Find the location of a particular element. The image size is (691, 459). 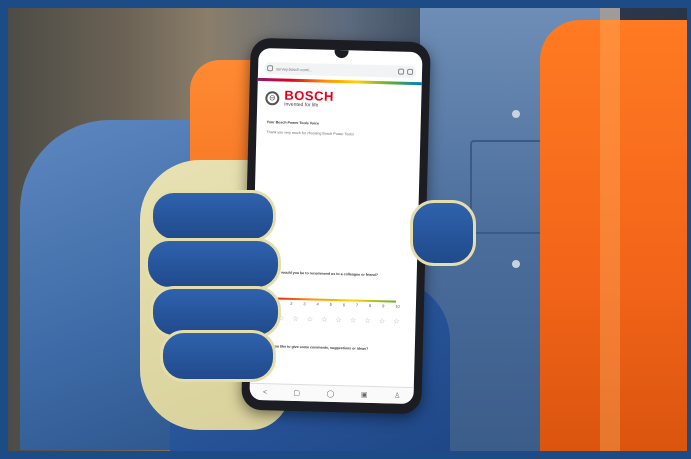

rating-option: 3 is located at coordinates (304, 303).